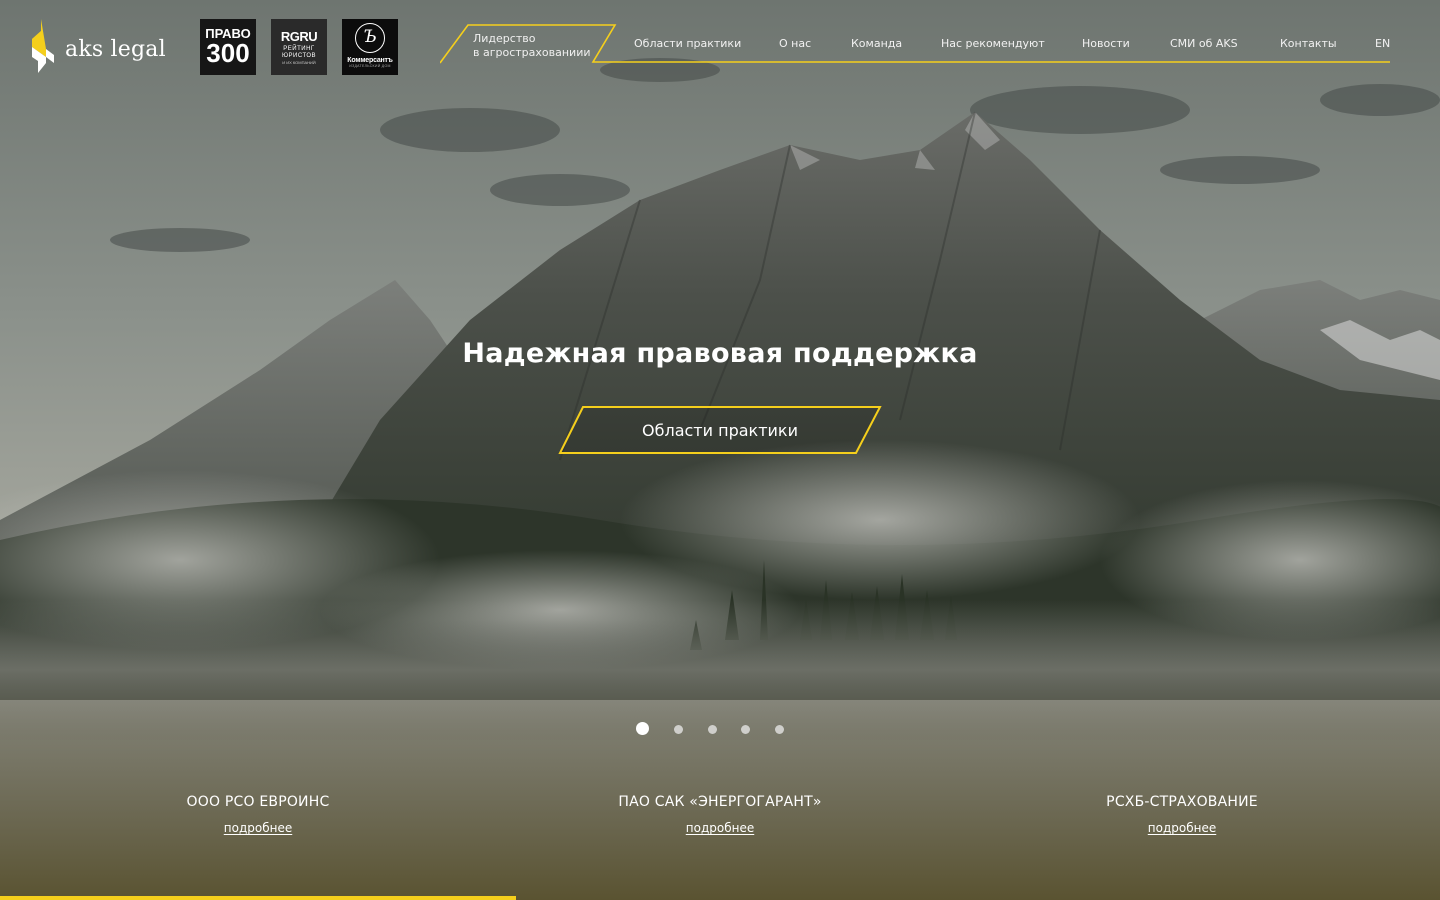  What do you see at coordinates (720, 802) in the screenshot?
I see `client-name: ПАО САК «ЭНЕРГОГАРАНТ»` at bounding box center [720, 802].